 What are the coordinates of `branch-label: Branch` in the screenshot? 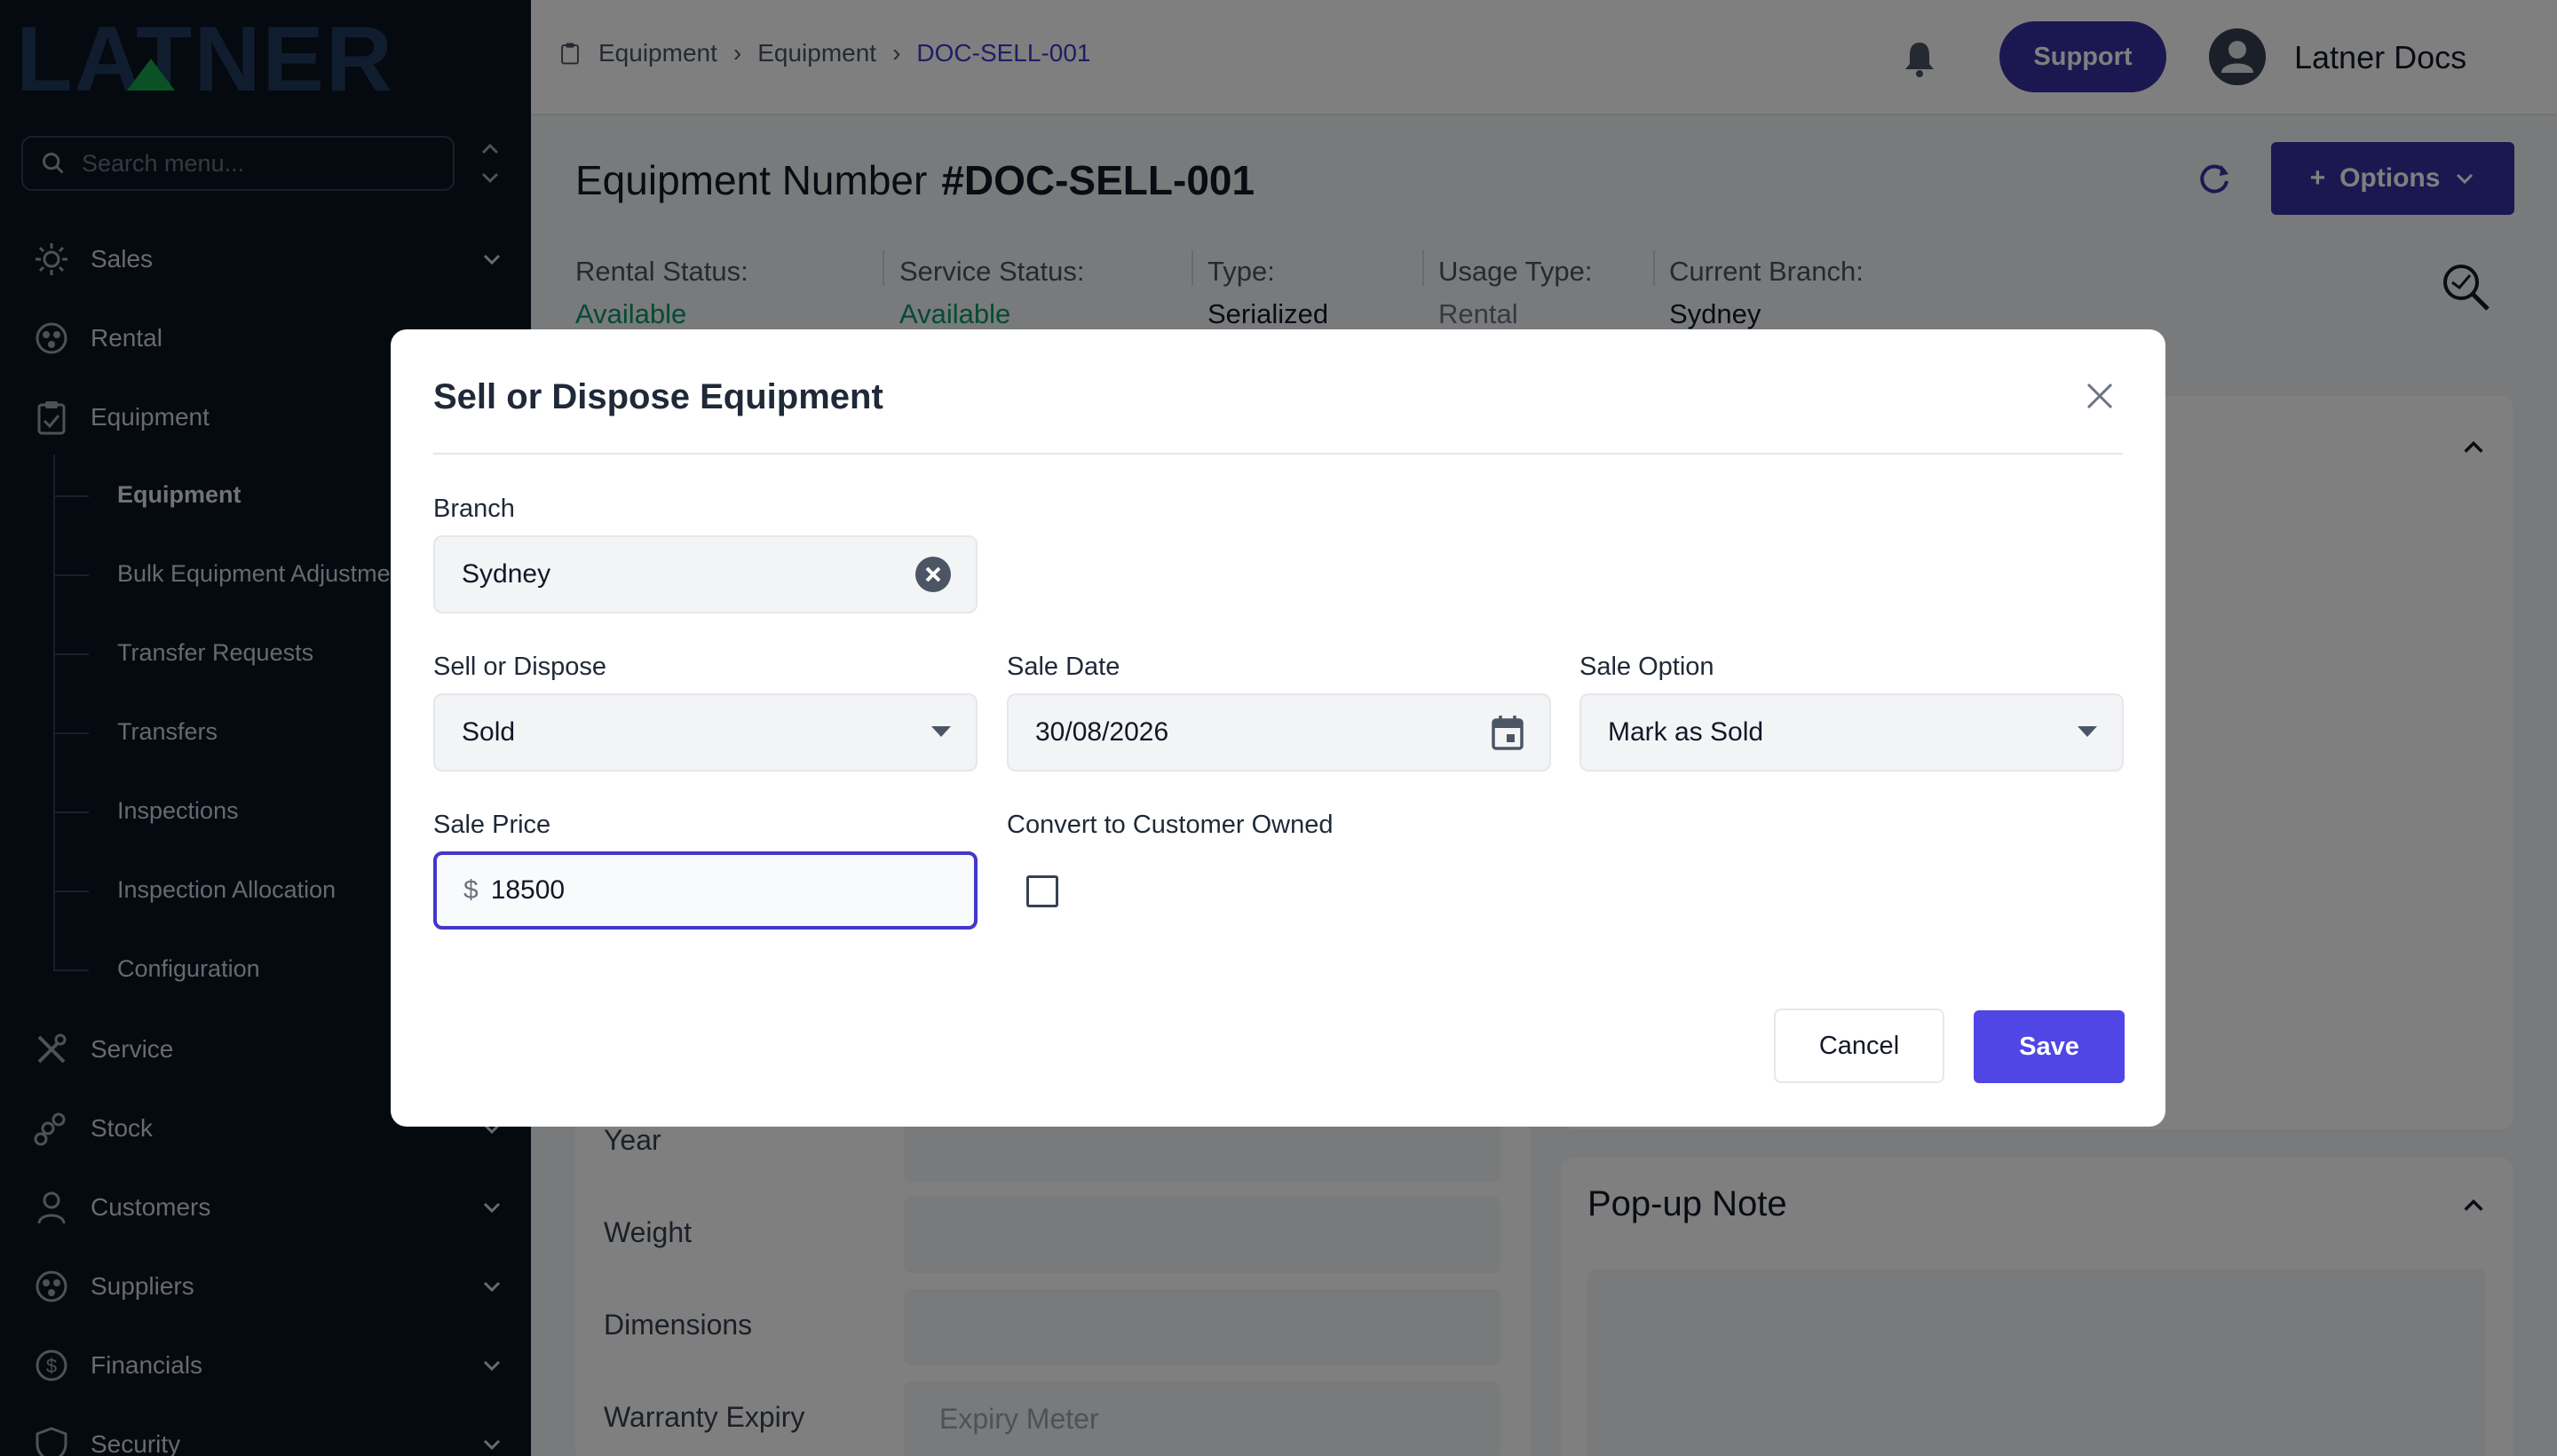 It's located at (474, 509).